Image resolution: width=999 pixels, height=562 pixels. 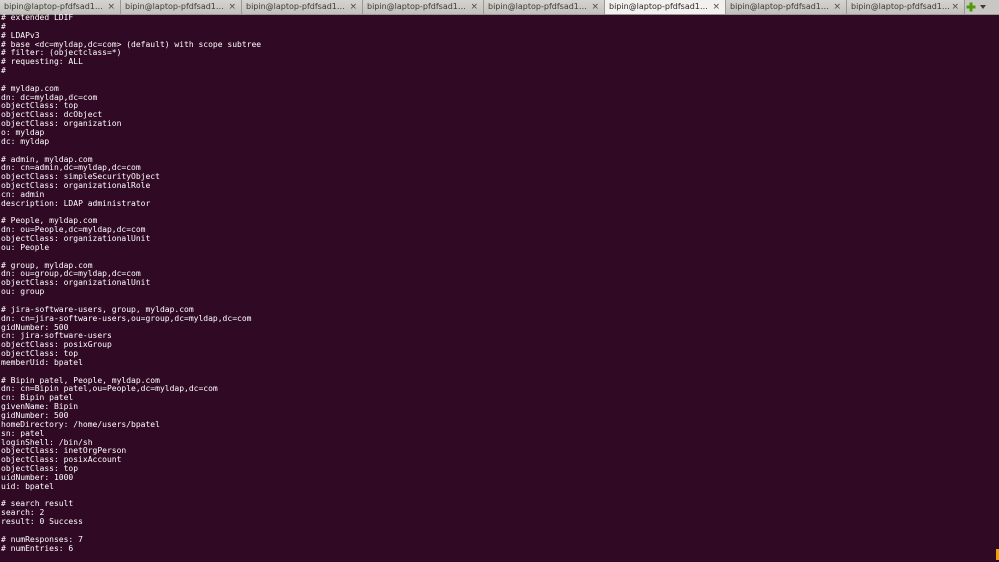 I want to click on terminal-line: cn: jira-software-users, so click(x=56, y=336).